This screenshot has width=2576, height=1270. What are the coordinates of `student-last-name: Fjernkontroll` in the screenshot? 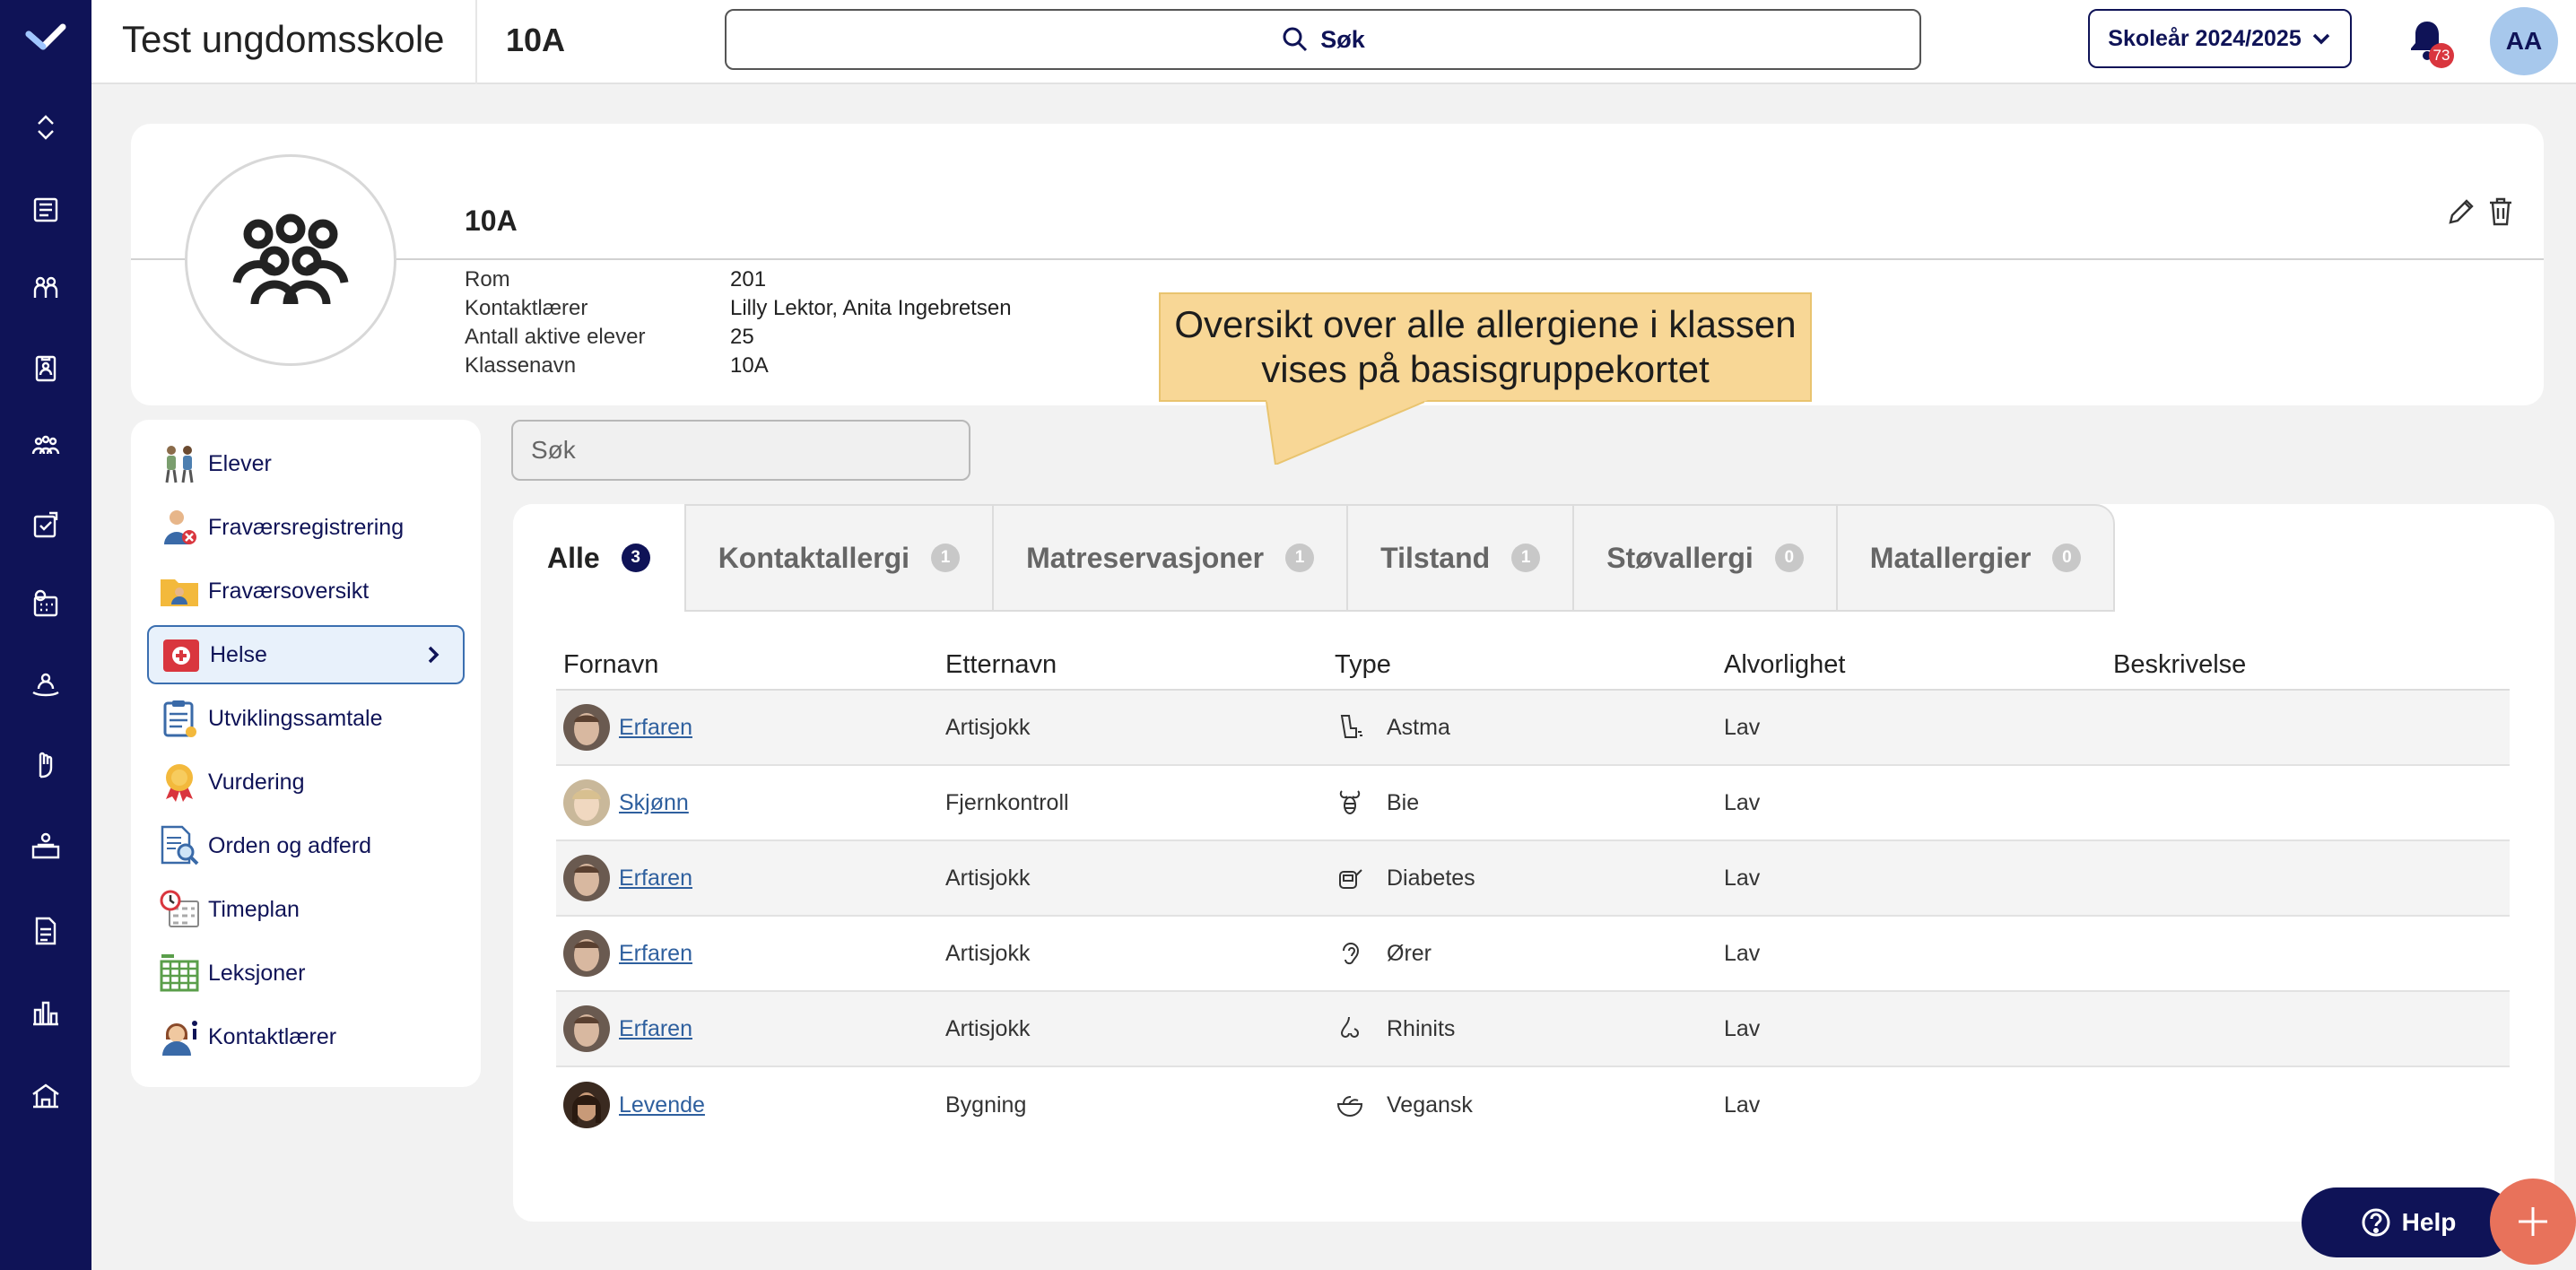 It's located at (1007, 802).